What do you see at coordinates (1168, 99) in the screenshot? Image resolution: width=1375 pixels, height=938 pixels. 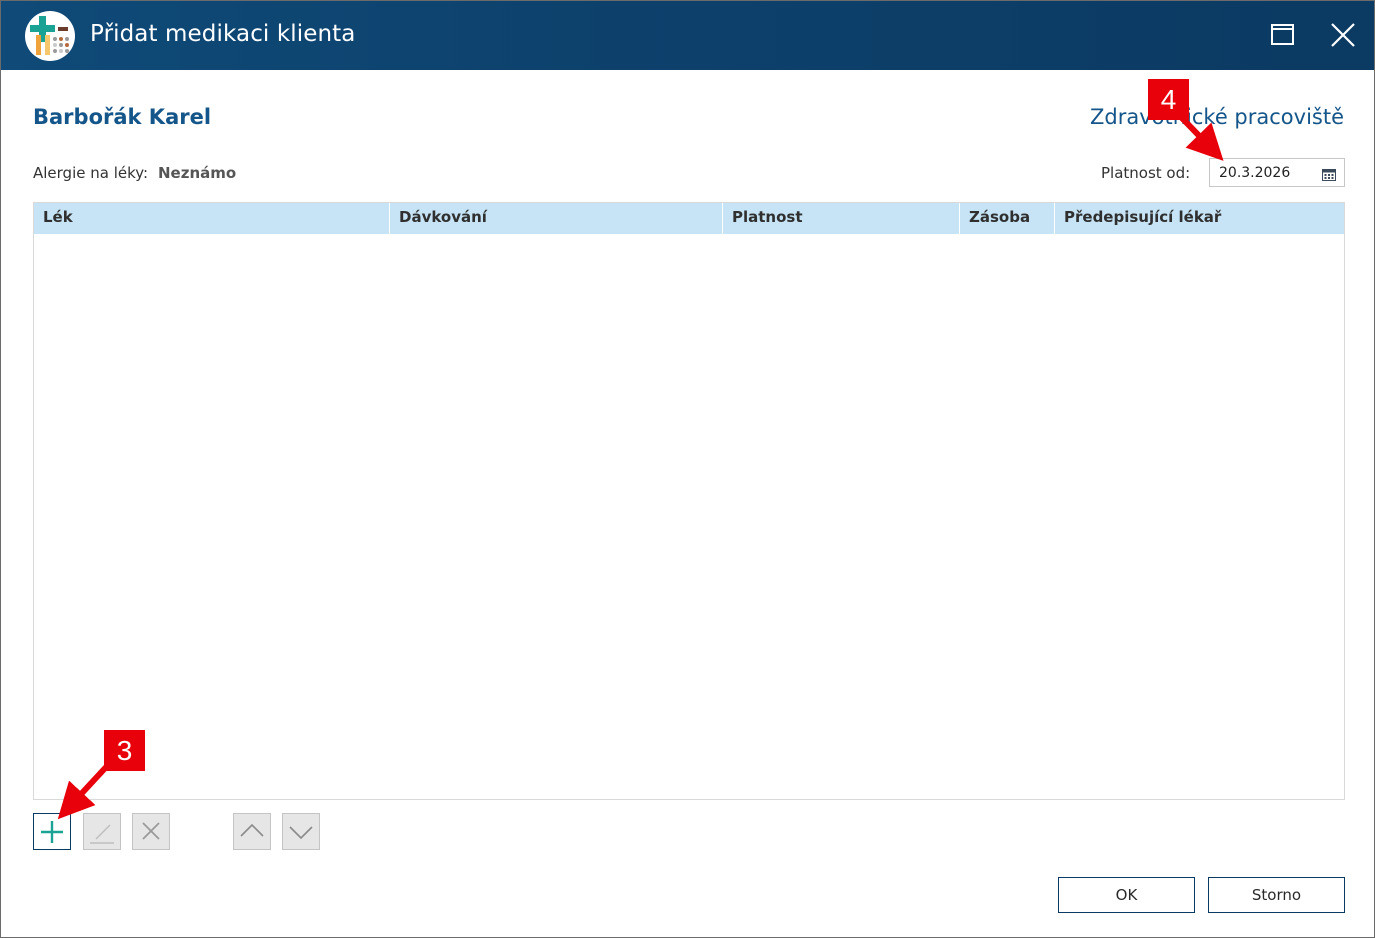 I see `callout-badge-4: 4` at bounding box center [1168, 99].